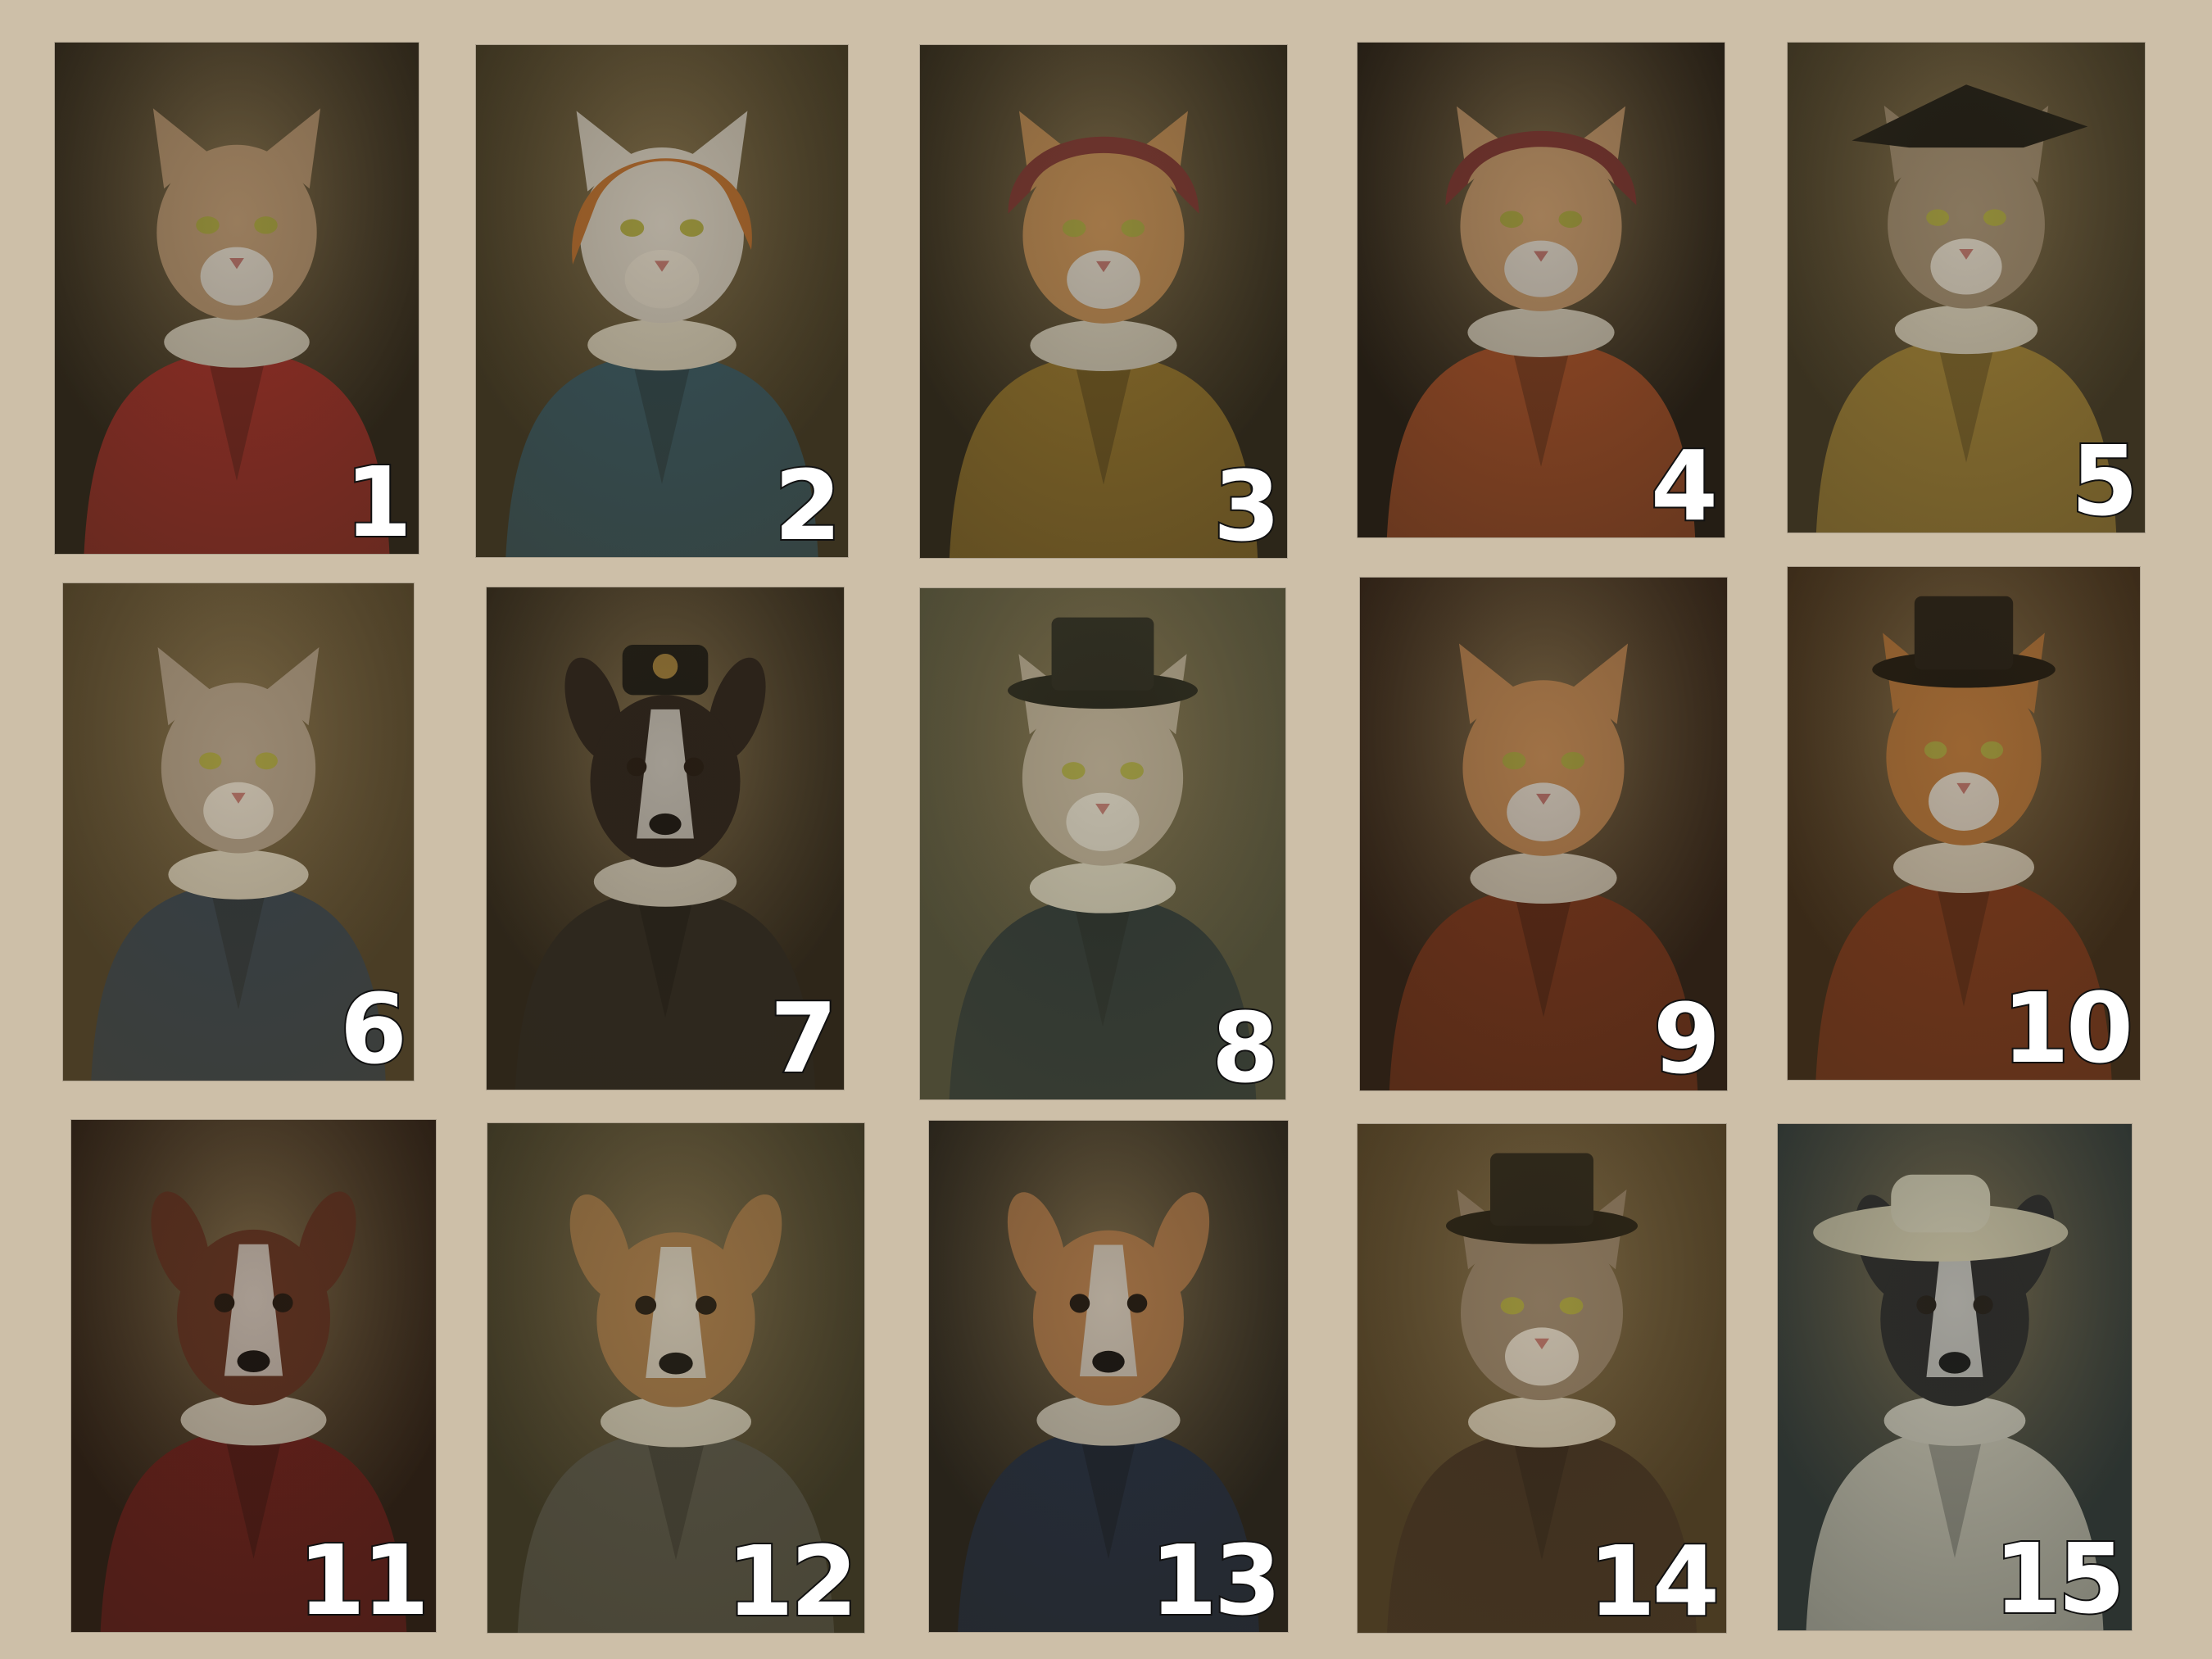 The image size is (2212, 1659). I want to click on portrait-tile: 7, so click(665, 838).